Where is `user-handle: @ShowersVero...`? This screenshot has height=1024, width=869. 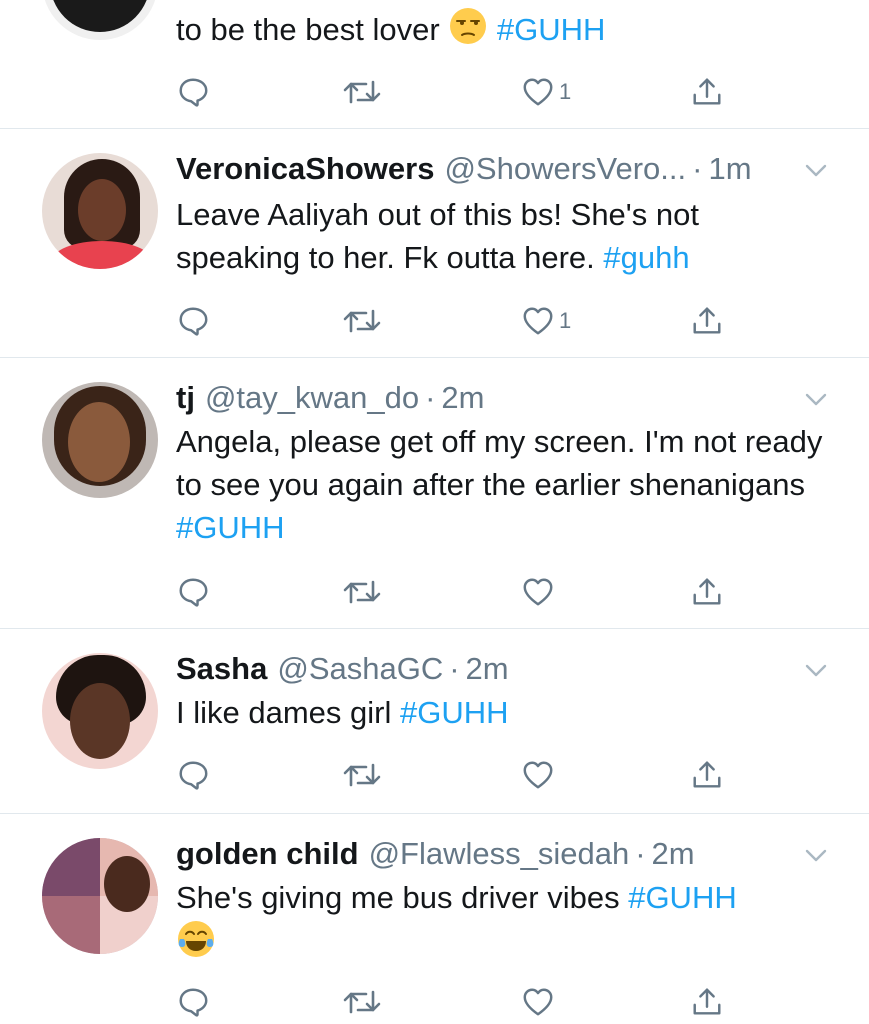 user-handle: @ShowersVero... is located at coordinates (565, 169).